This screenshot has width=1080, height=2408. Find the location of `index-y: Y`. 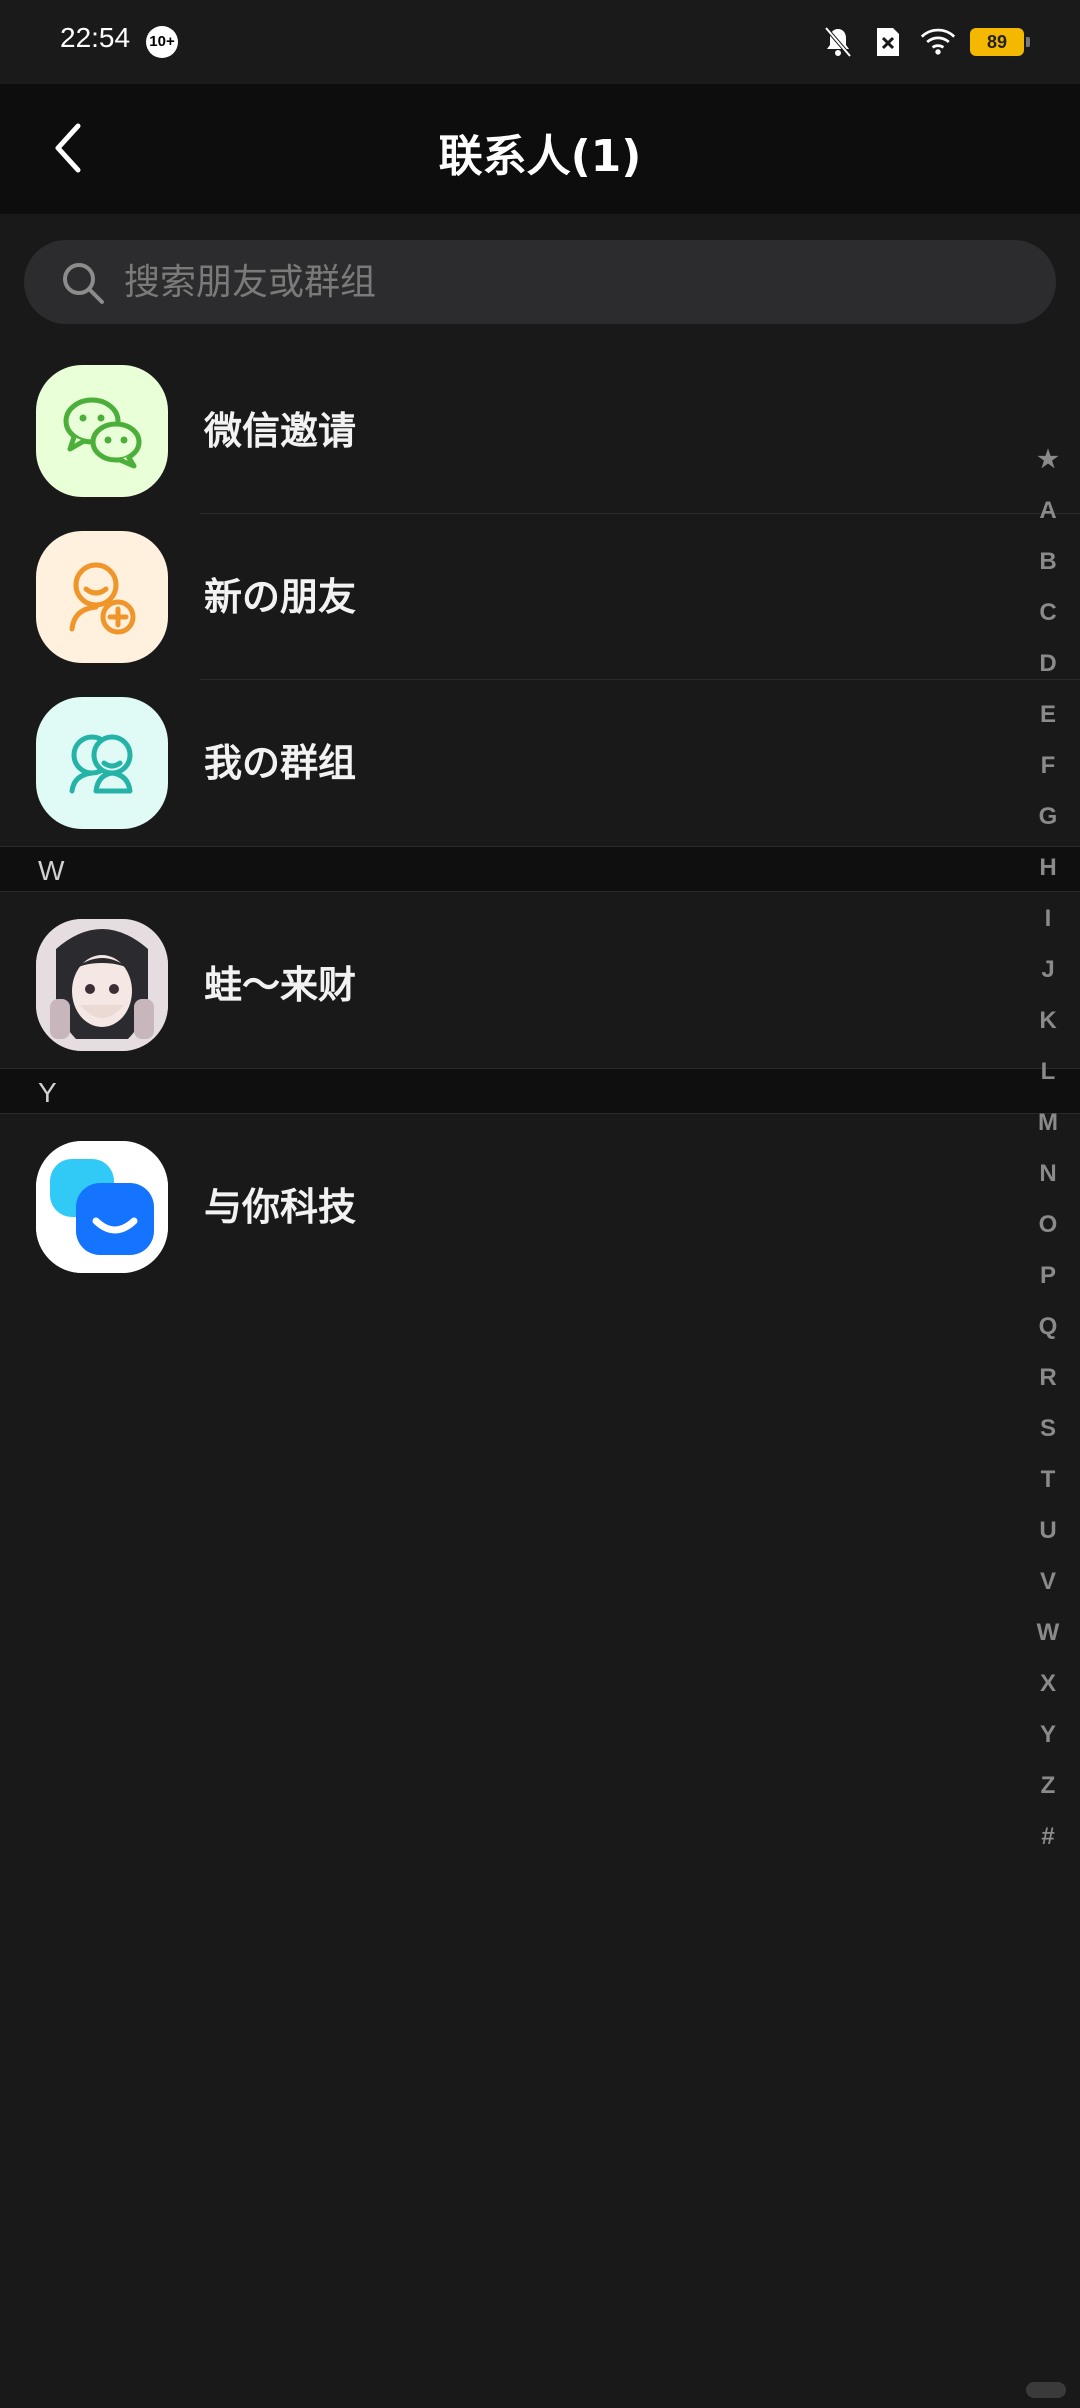

index-y: Y is located at coordinates (1048, 1734).